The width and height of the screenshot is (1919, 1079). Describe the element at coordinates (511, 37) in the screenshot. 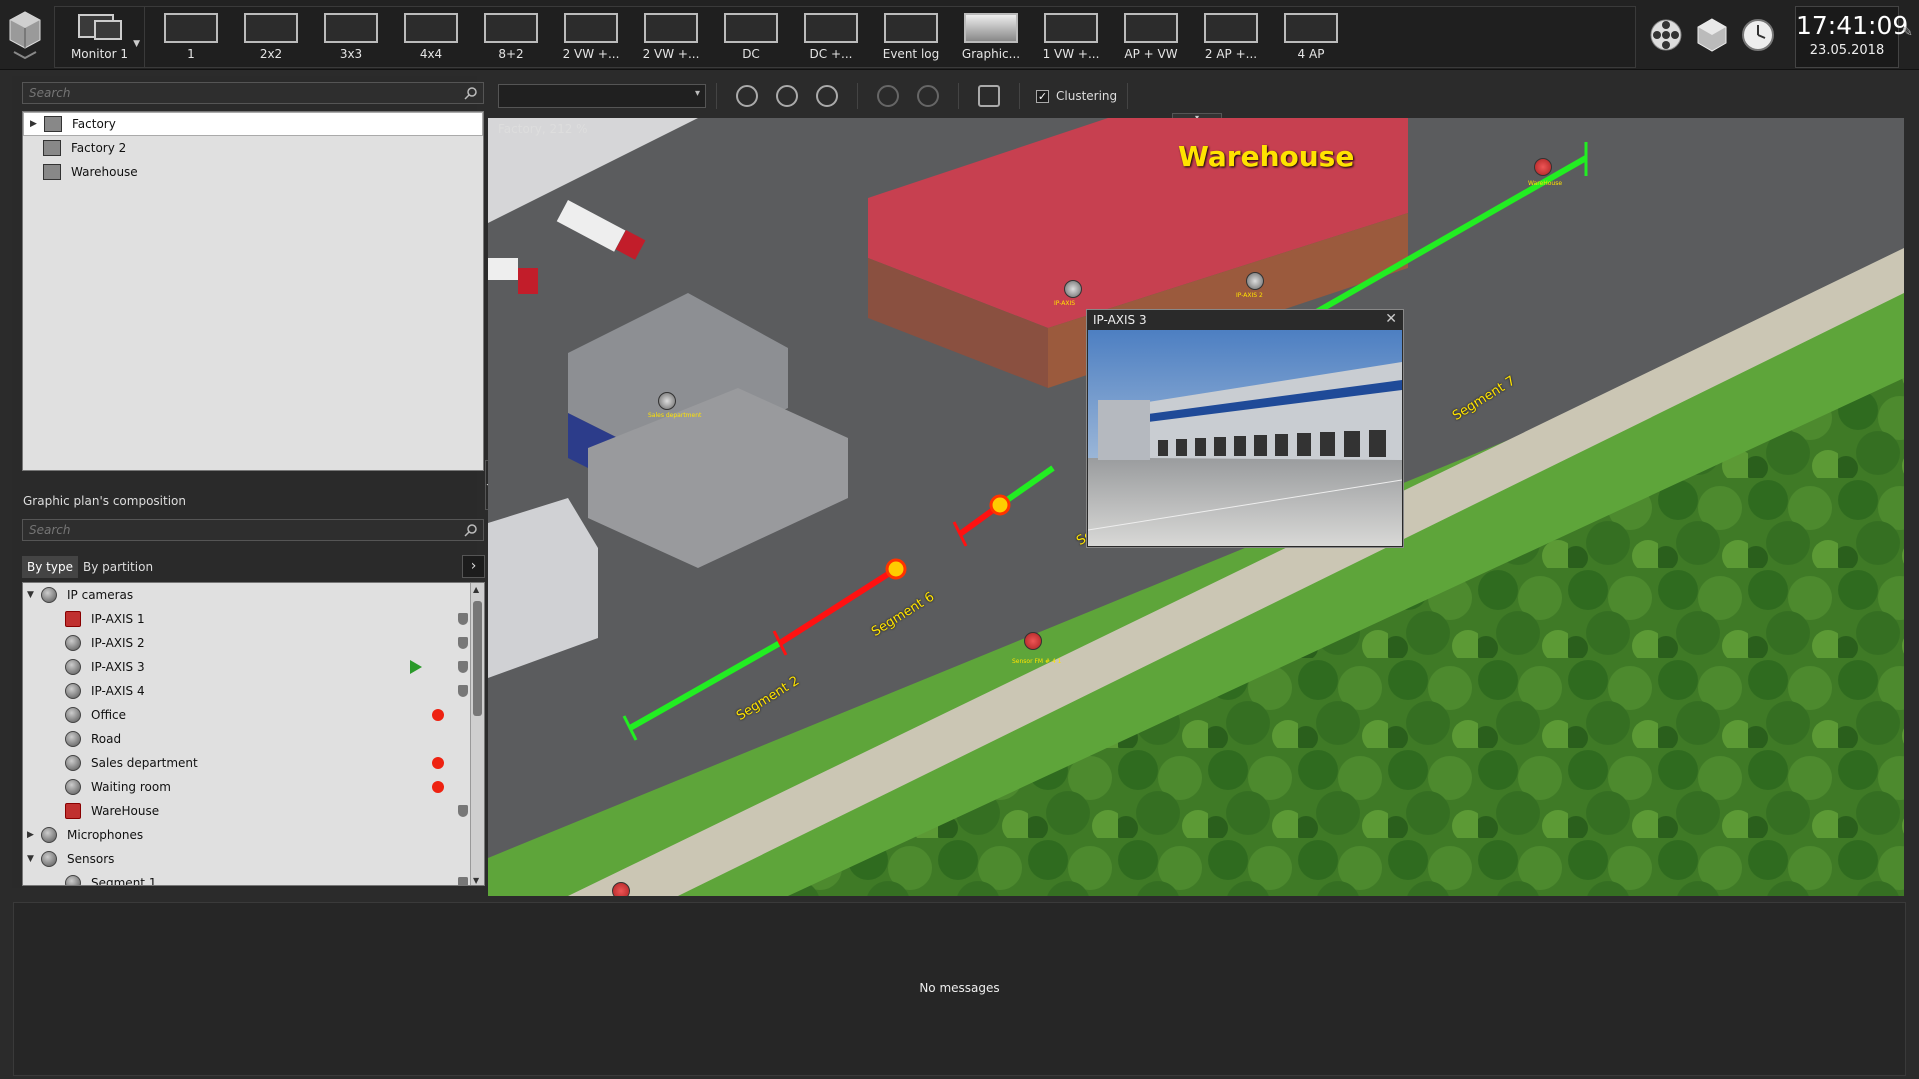

I see `layout-button-5: 8+2` at that location.